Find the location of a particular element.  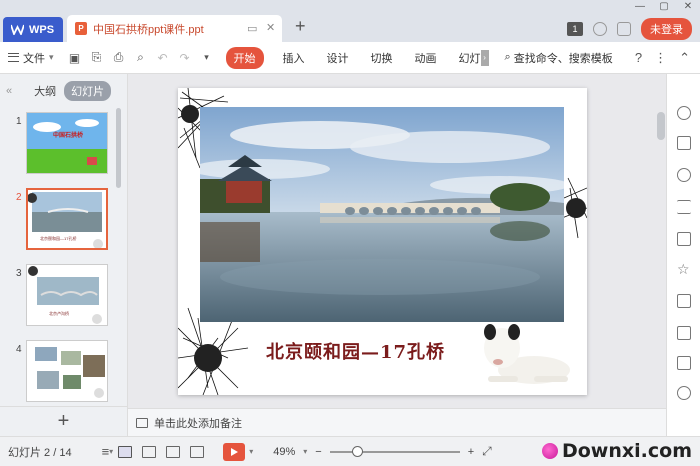

print-preview-icon: ⌕ is located at coordinates (141, 58).